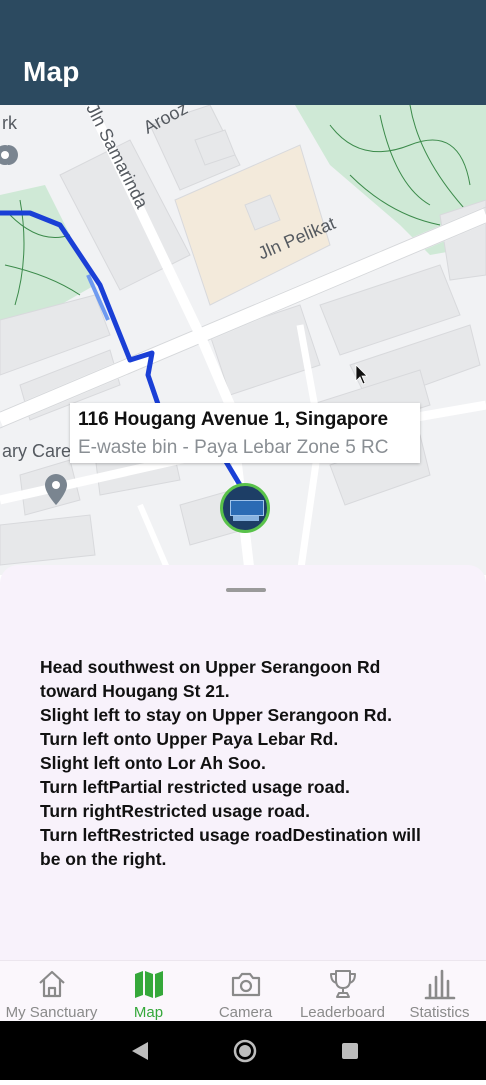  I want to click on nav-item-statistics: Statistics, so click(438, 991).